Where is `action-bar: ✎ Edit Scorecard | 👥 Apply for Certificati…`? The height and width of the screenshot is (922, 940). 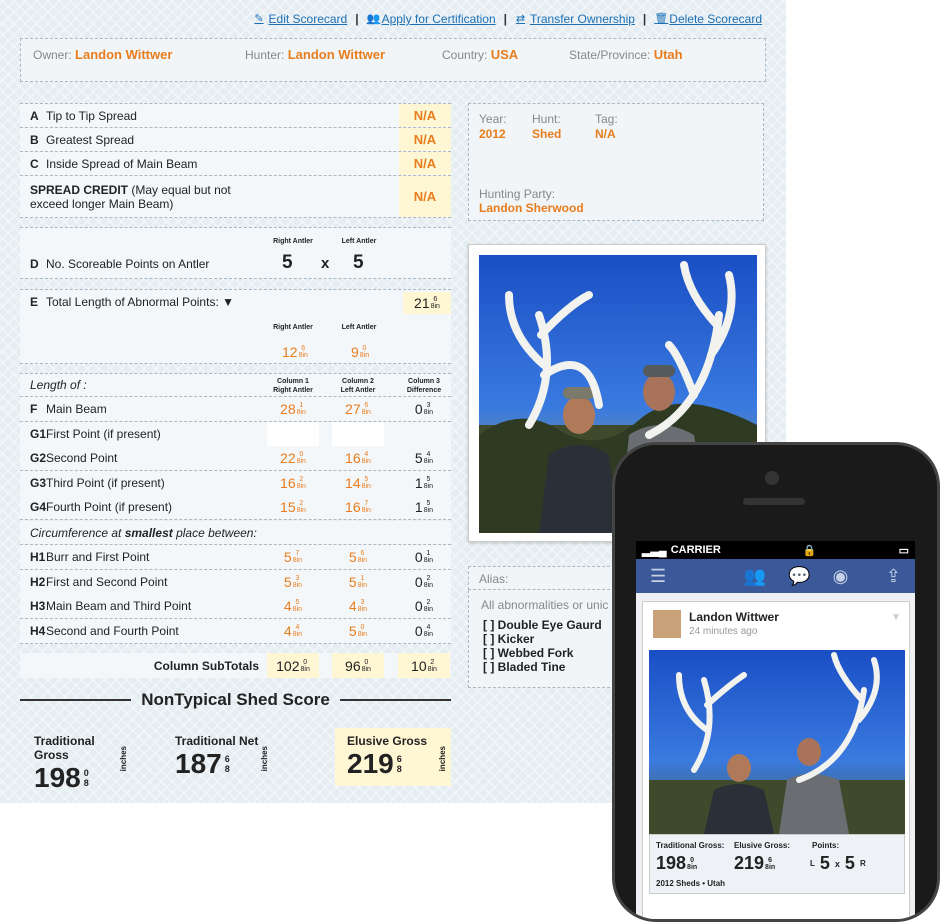 action-bar: ✎ Edit Scorecard | 👥 Apply for Certificati… is located at coordinates (508, 19).